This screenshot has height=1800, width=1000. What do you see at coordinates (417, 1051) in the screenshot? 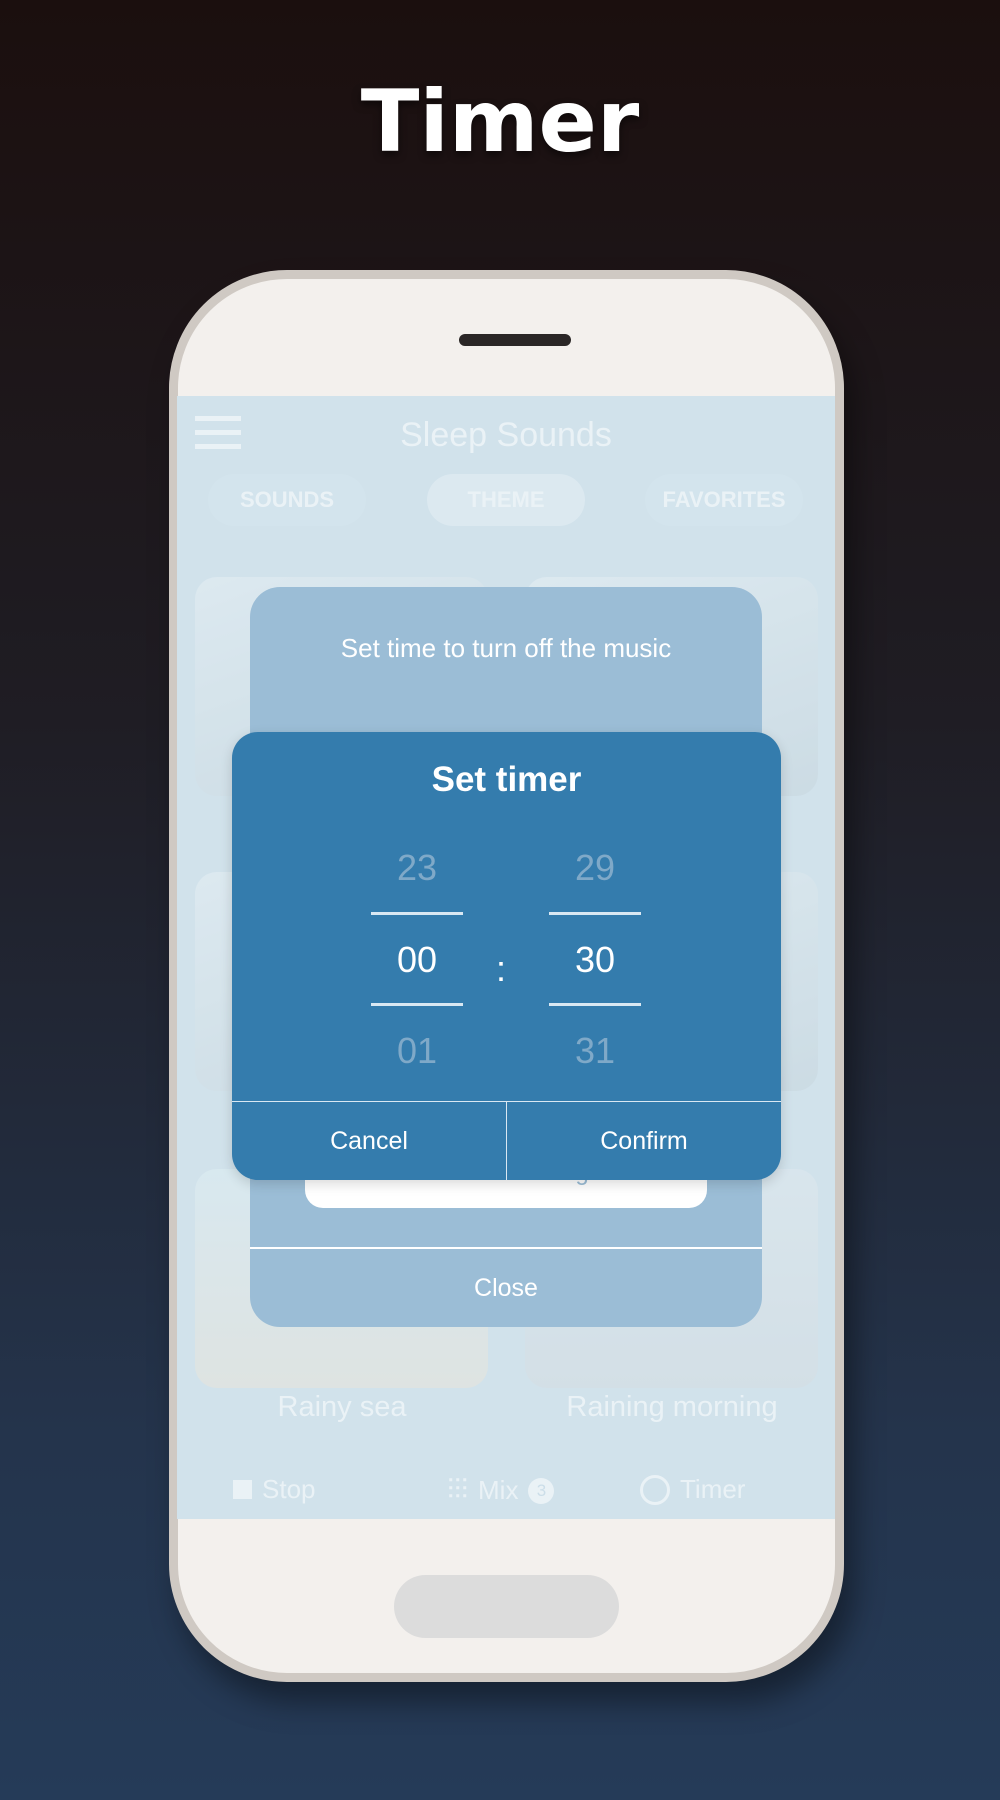
I see `hour-next: 01` at bounding box center [417, 1051].